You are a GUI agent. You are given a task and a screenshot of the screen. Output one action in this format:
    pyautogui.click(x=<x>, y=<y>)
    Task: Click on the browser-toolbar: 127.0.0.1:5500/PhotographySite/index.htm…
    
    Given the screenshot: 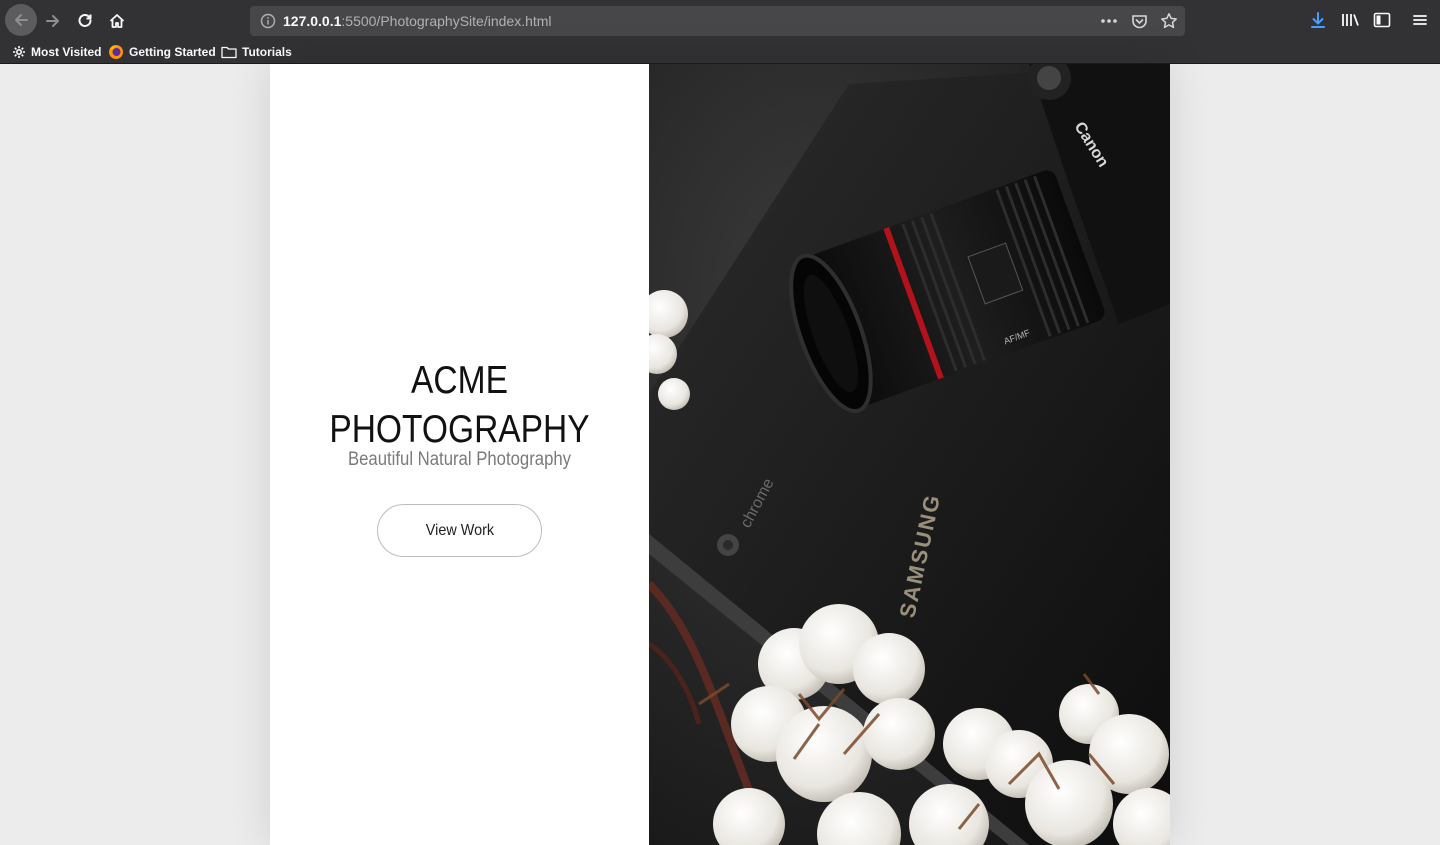 What is the action you would take?
    pyautogui.click(x=720, y=20)
    